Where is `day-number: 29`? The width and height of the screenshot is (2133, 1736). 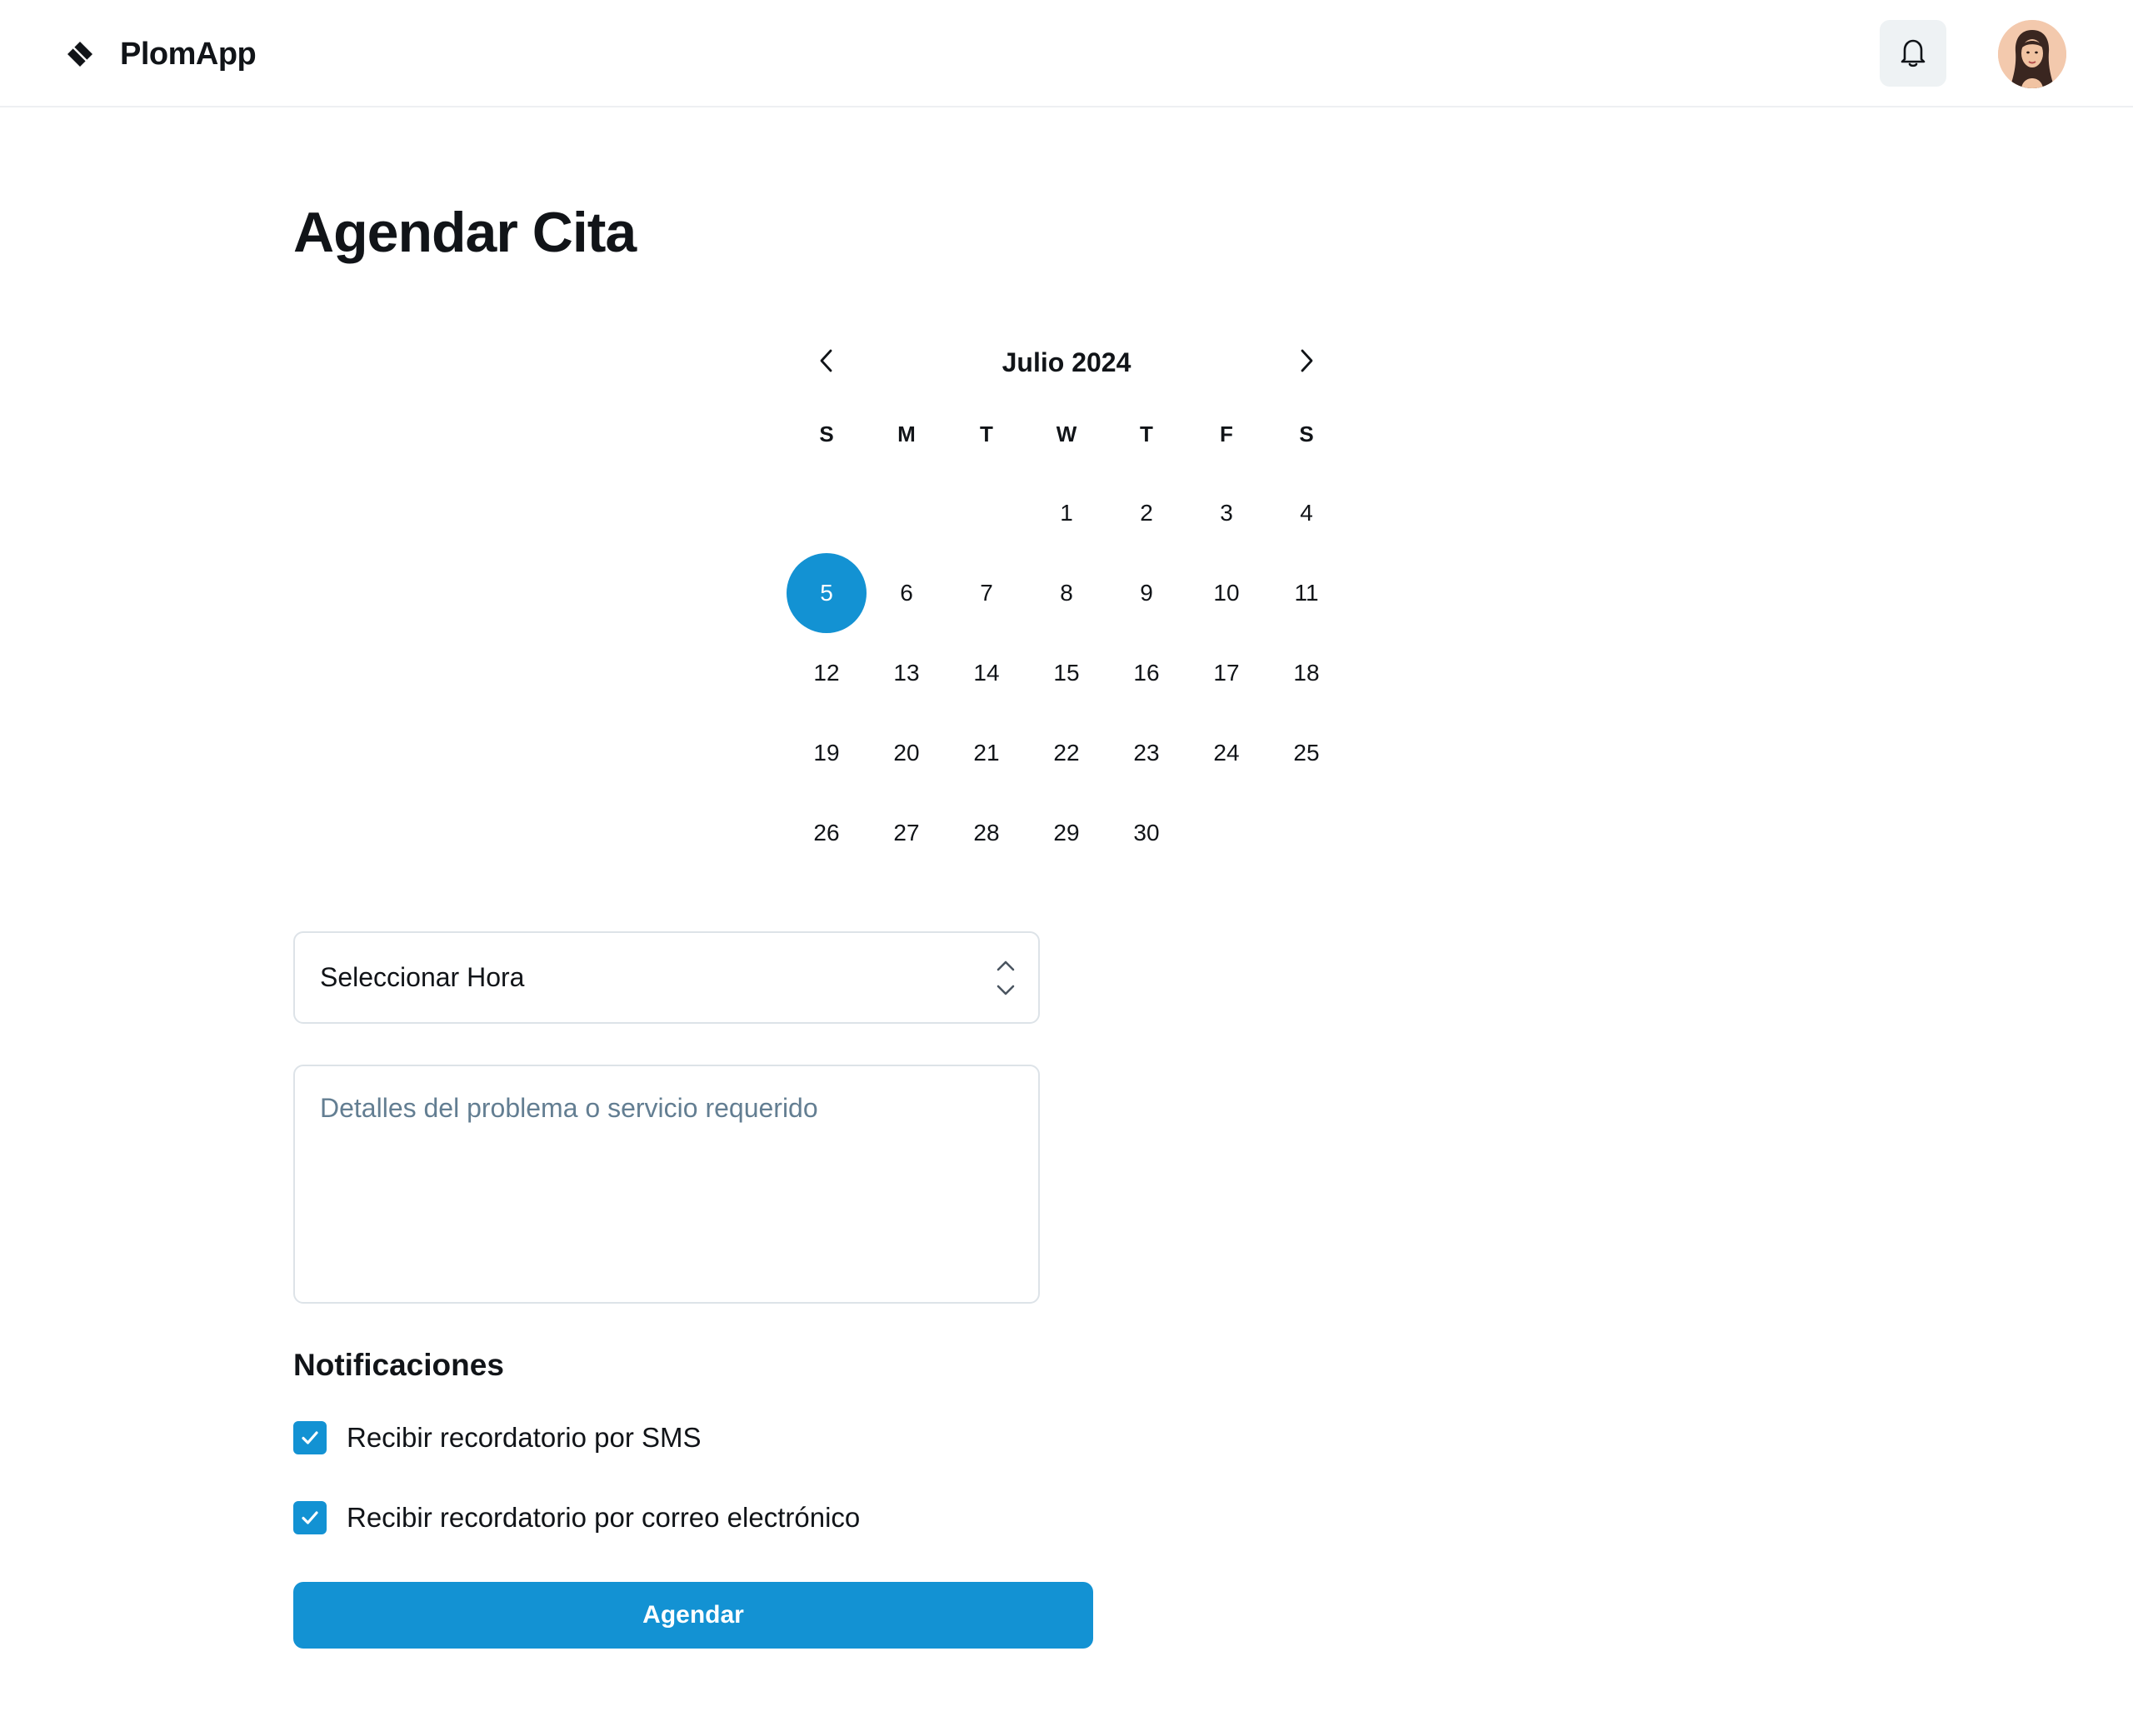 day-number: 29 is located at coordinates (1066, 833).